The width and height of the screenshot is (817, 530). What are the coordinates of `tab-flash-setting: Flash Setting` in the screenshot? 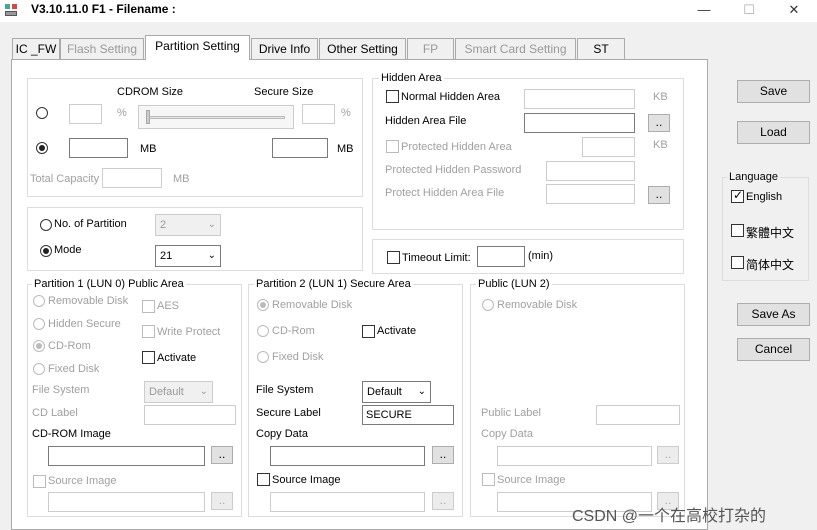 It's located at (102, 49).